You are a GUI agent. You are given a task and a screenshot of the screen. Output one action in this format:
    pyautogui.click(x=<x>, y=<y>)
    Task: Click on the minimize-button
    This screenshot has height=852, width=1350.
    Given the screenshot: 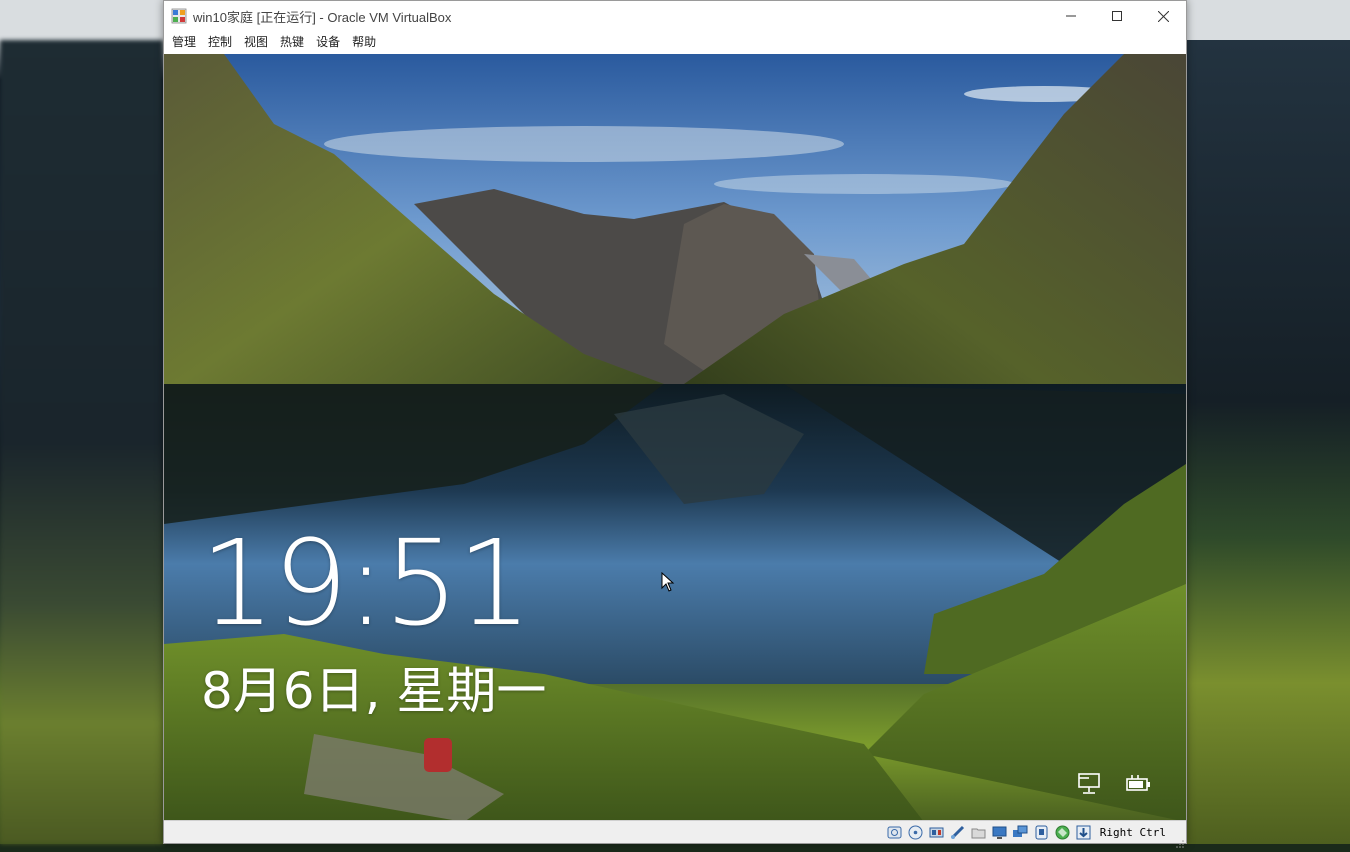 What is the action you would take?
    pyautogui.click(x=1071, y=16)
    